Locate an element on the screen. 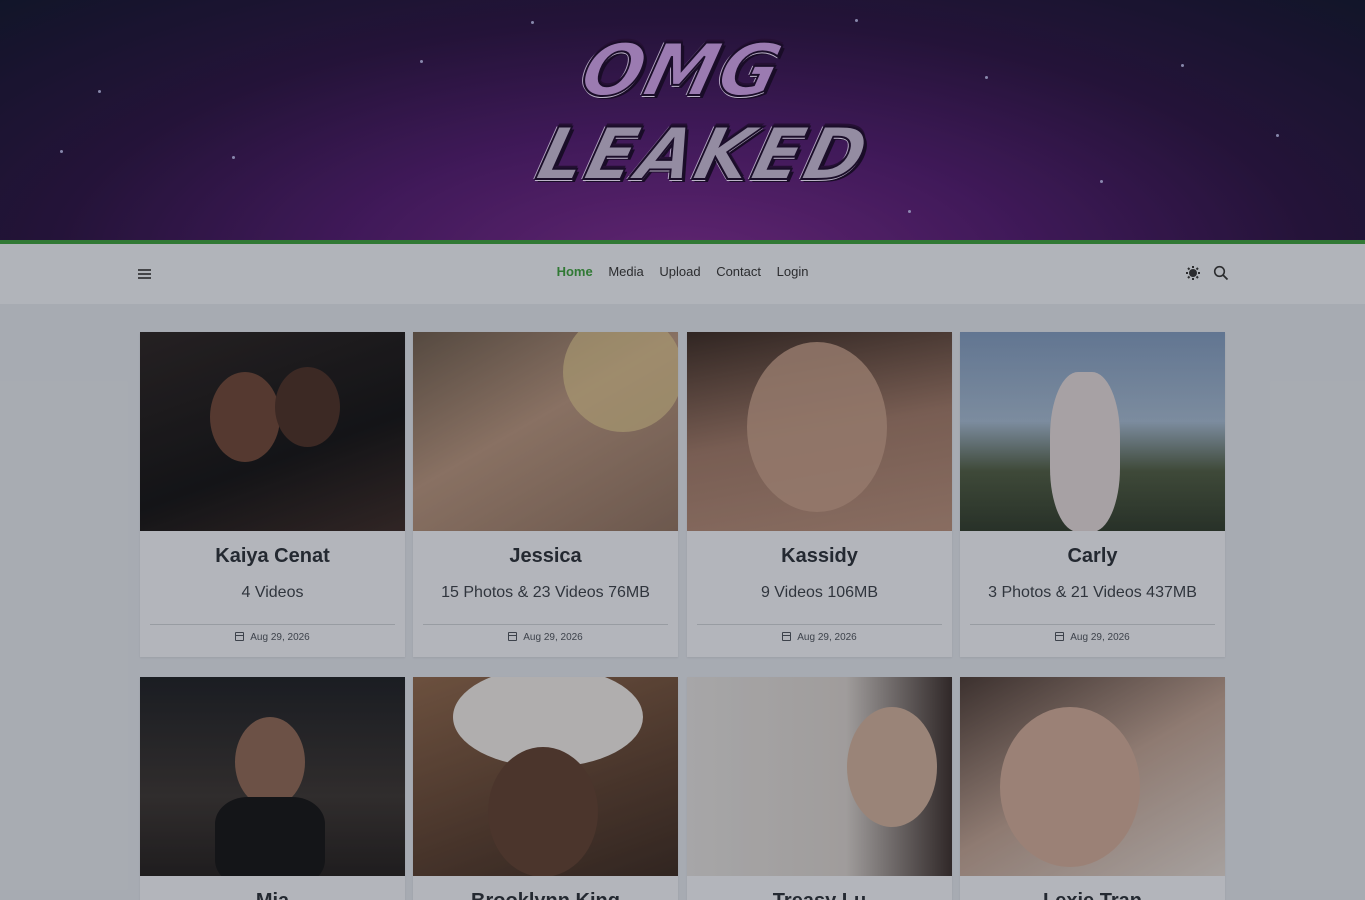 The image size is (1365, 900). gear-icon is located at coordinates (1193, 273).